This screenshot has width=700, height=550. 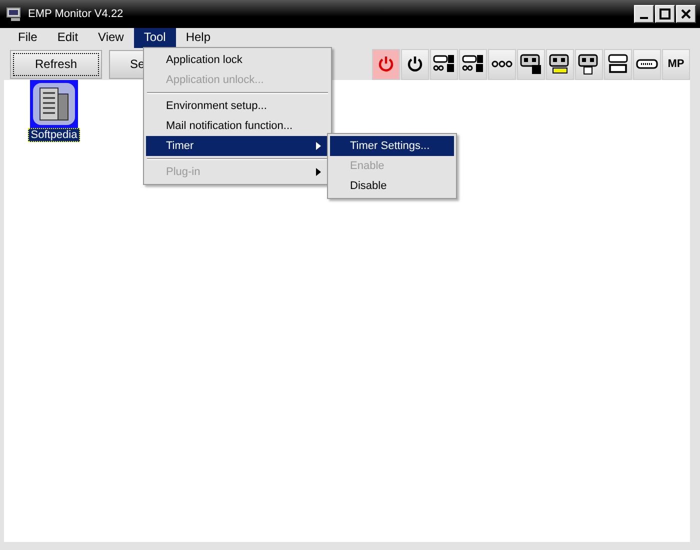 I want to click on menu-item: Edit, so click(x=67, y=38).